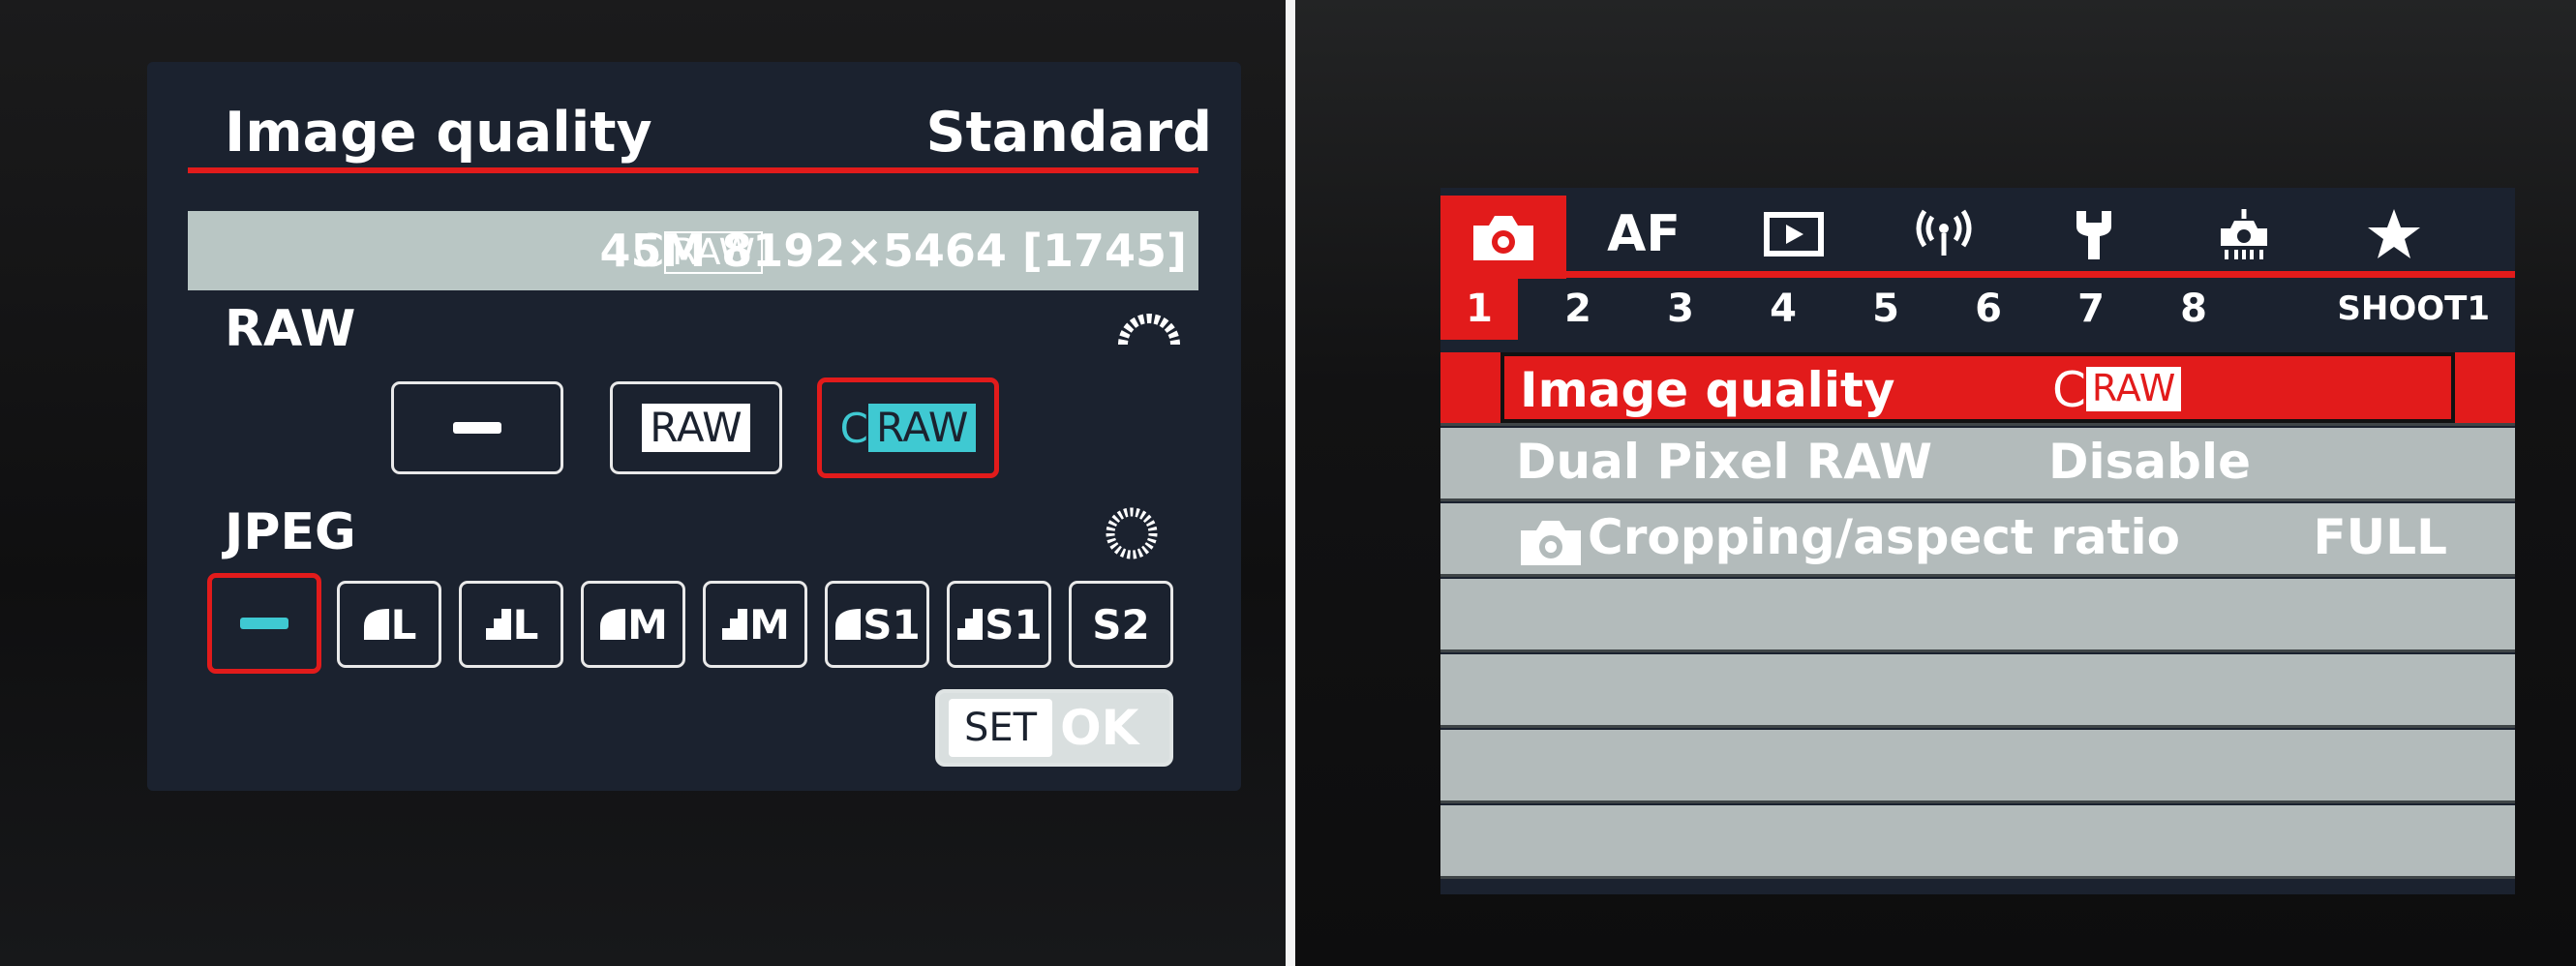  Describe the element at coordinates (1783, 309) in the screenshot. I see `subtab-4: 4` at that location.